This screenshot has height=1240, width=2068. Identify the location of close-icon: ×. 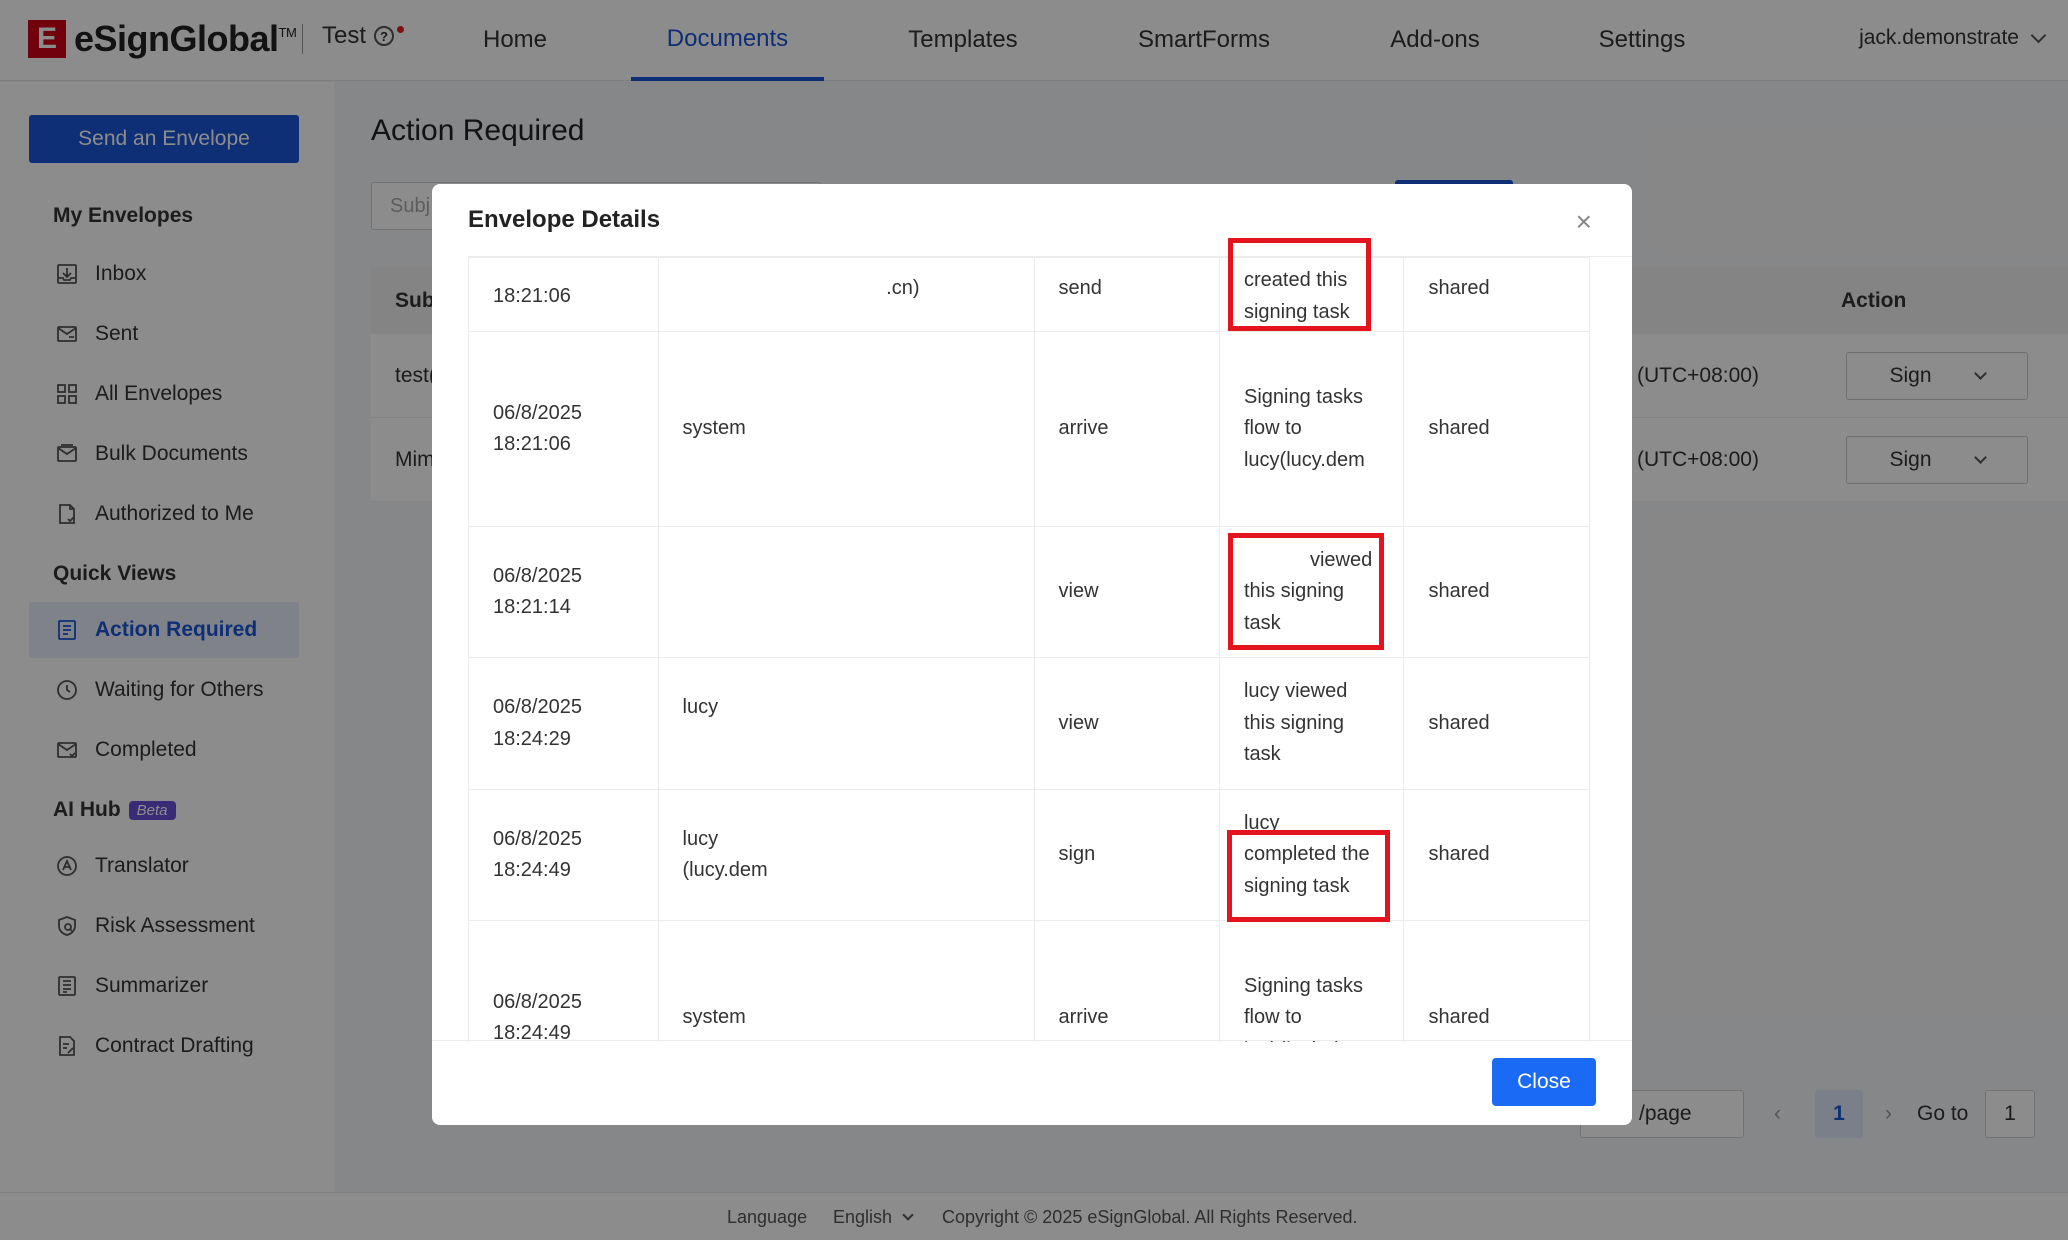
(1584, 222).